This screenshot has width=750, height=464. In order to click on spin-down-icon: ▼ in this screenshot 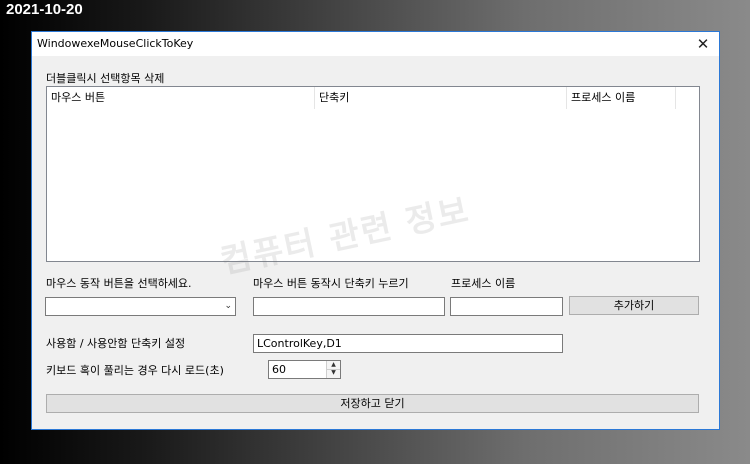, I will do `click(333, 373)`.